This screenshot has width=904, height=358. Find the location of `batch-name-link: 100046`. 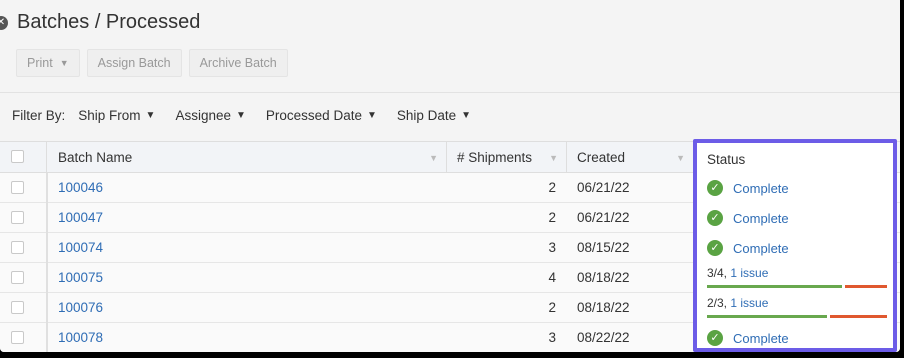

batch-name-link: 100046 is located at coordinates (80, 187).